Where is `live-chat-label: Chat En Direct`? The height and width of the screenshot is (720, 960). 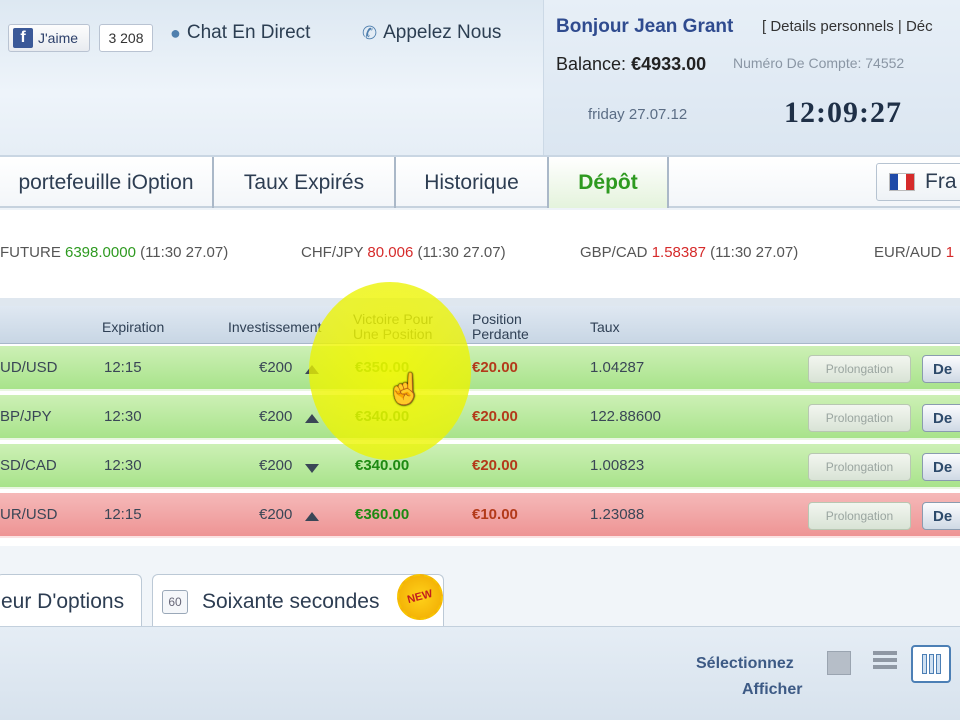 live-chat-label: Chat En Direct is located at coordinates (248, 32).